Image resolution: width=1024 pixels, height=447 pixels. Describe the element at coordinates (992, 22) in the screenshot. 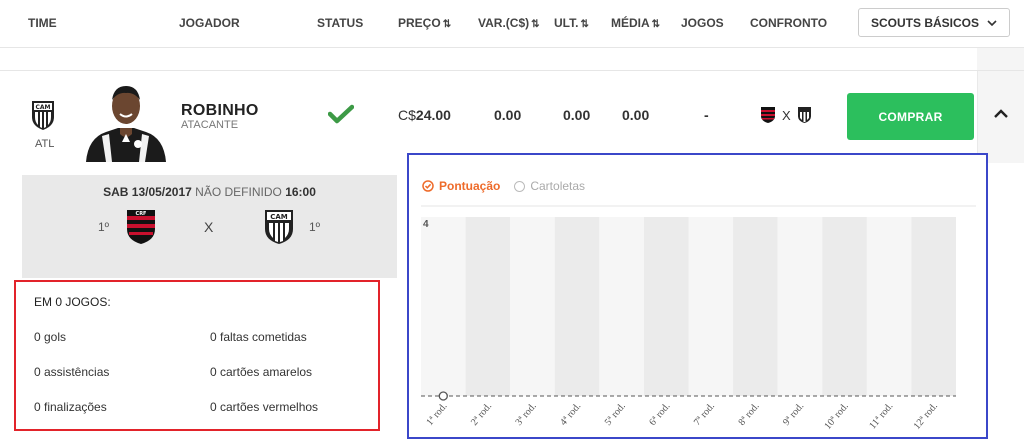

I see `chevron-down-icon` at that location.